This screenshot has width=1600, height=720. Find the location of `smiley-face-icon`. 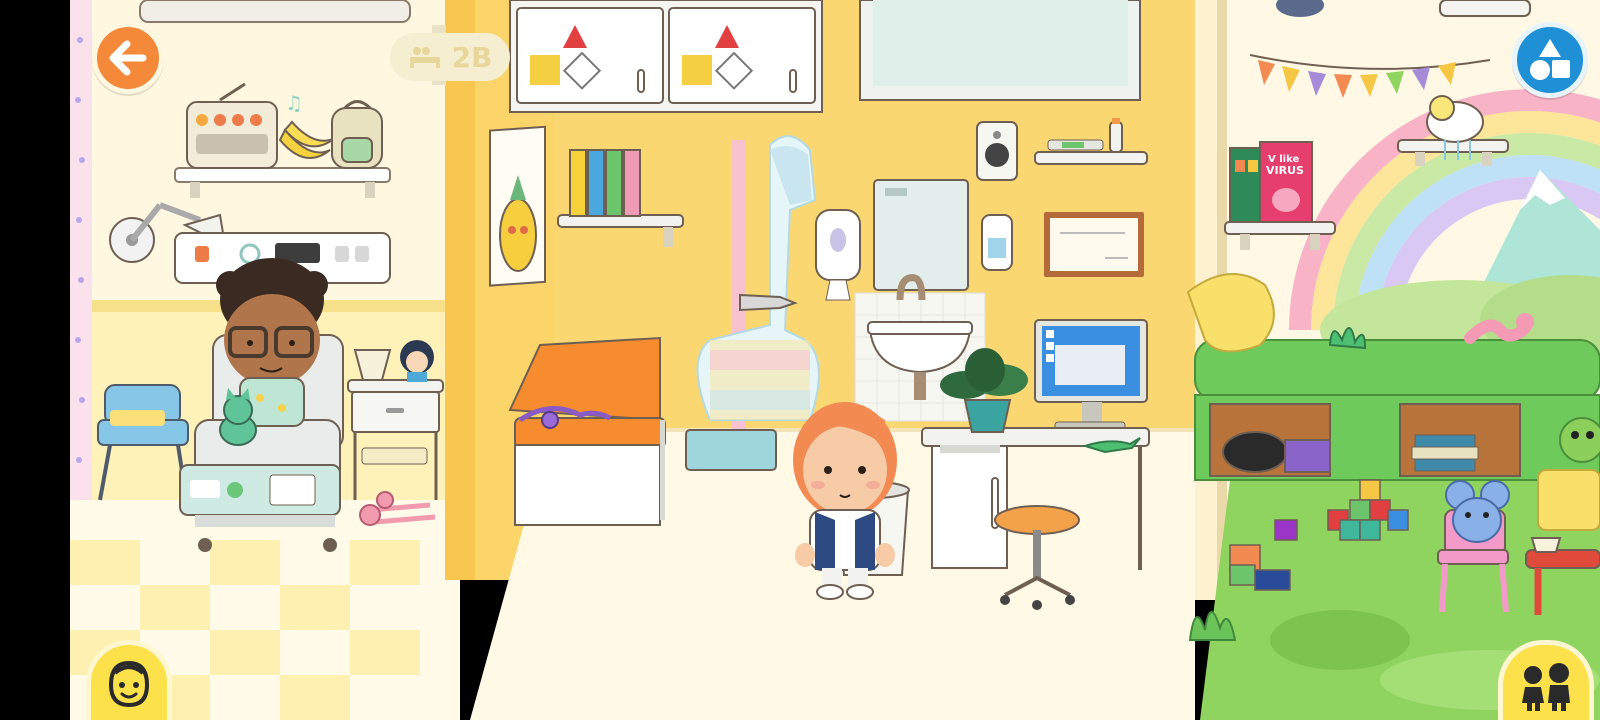

smiley-face-icon is located at coordinates (129, 684).